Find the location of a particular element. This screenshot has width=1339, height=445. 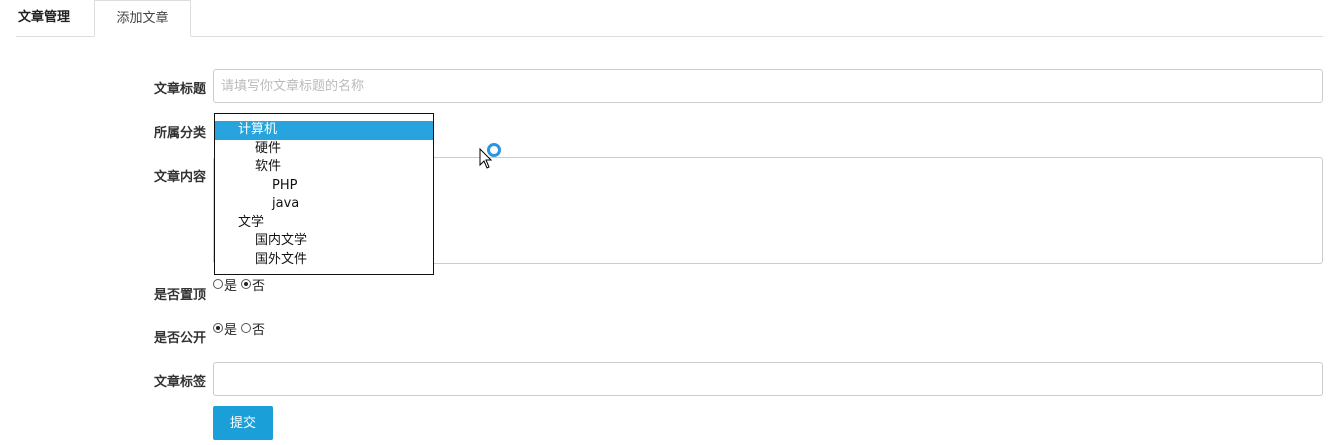

public-label: 是否公开 is located at coordinates (179, 338).